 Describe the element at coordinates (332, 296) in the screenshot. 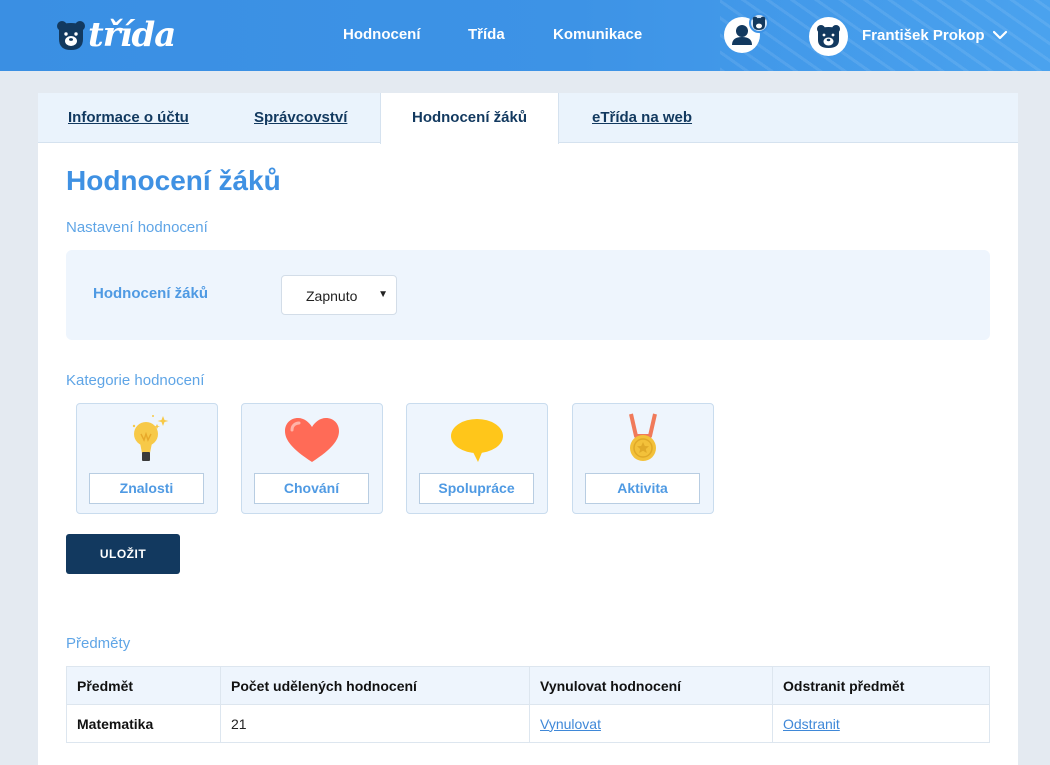

I see `select-value: Zapnuto` at that location.